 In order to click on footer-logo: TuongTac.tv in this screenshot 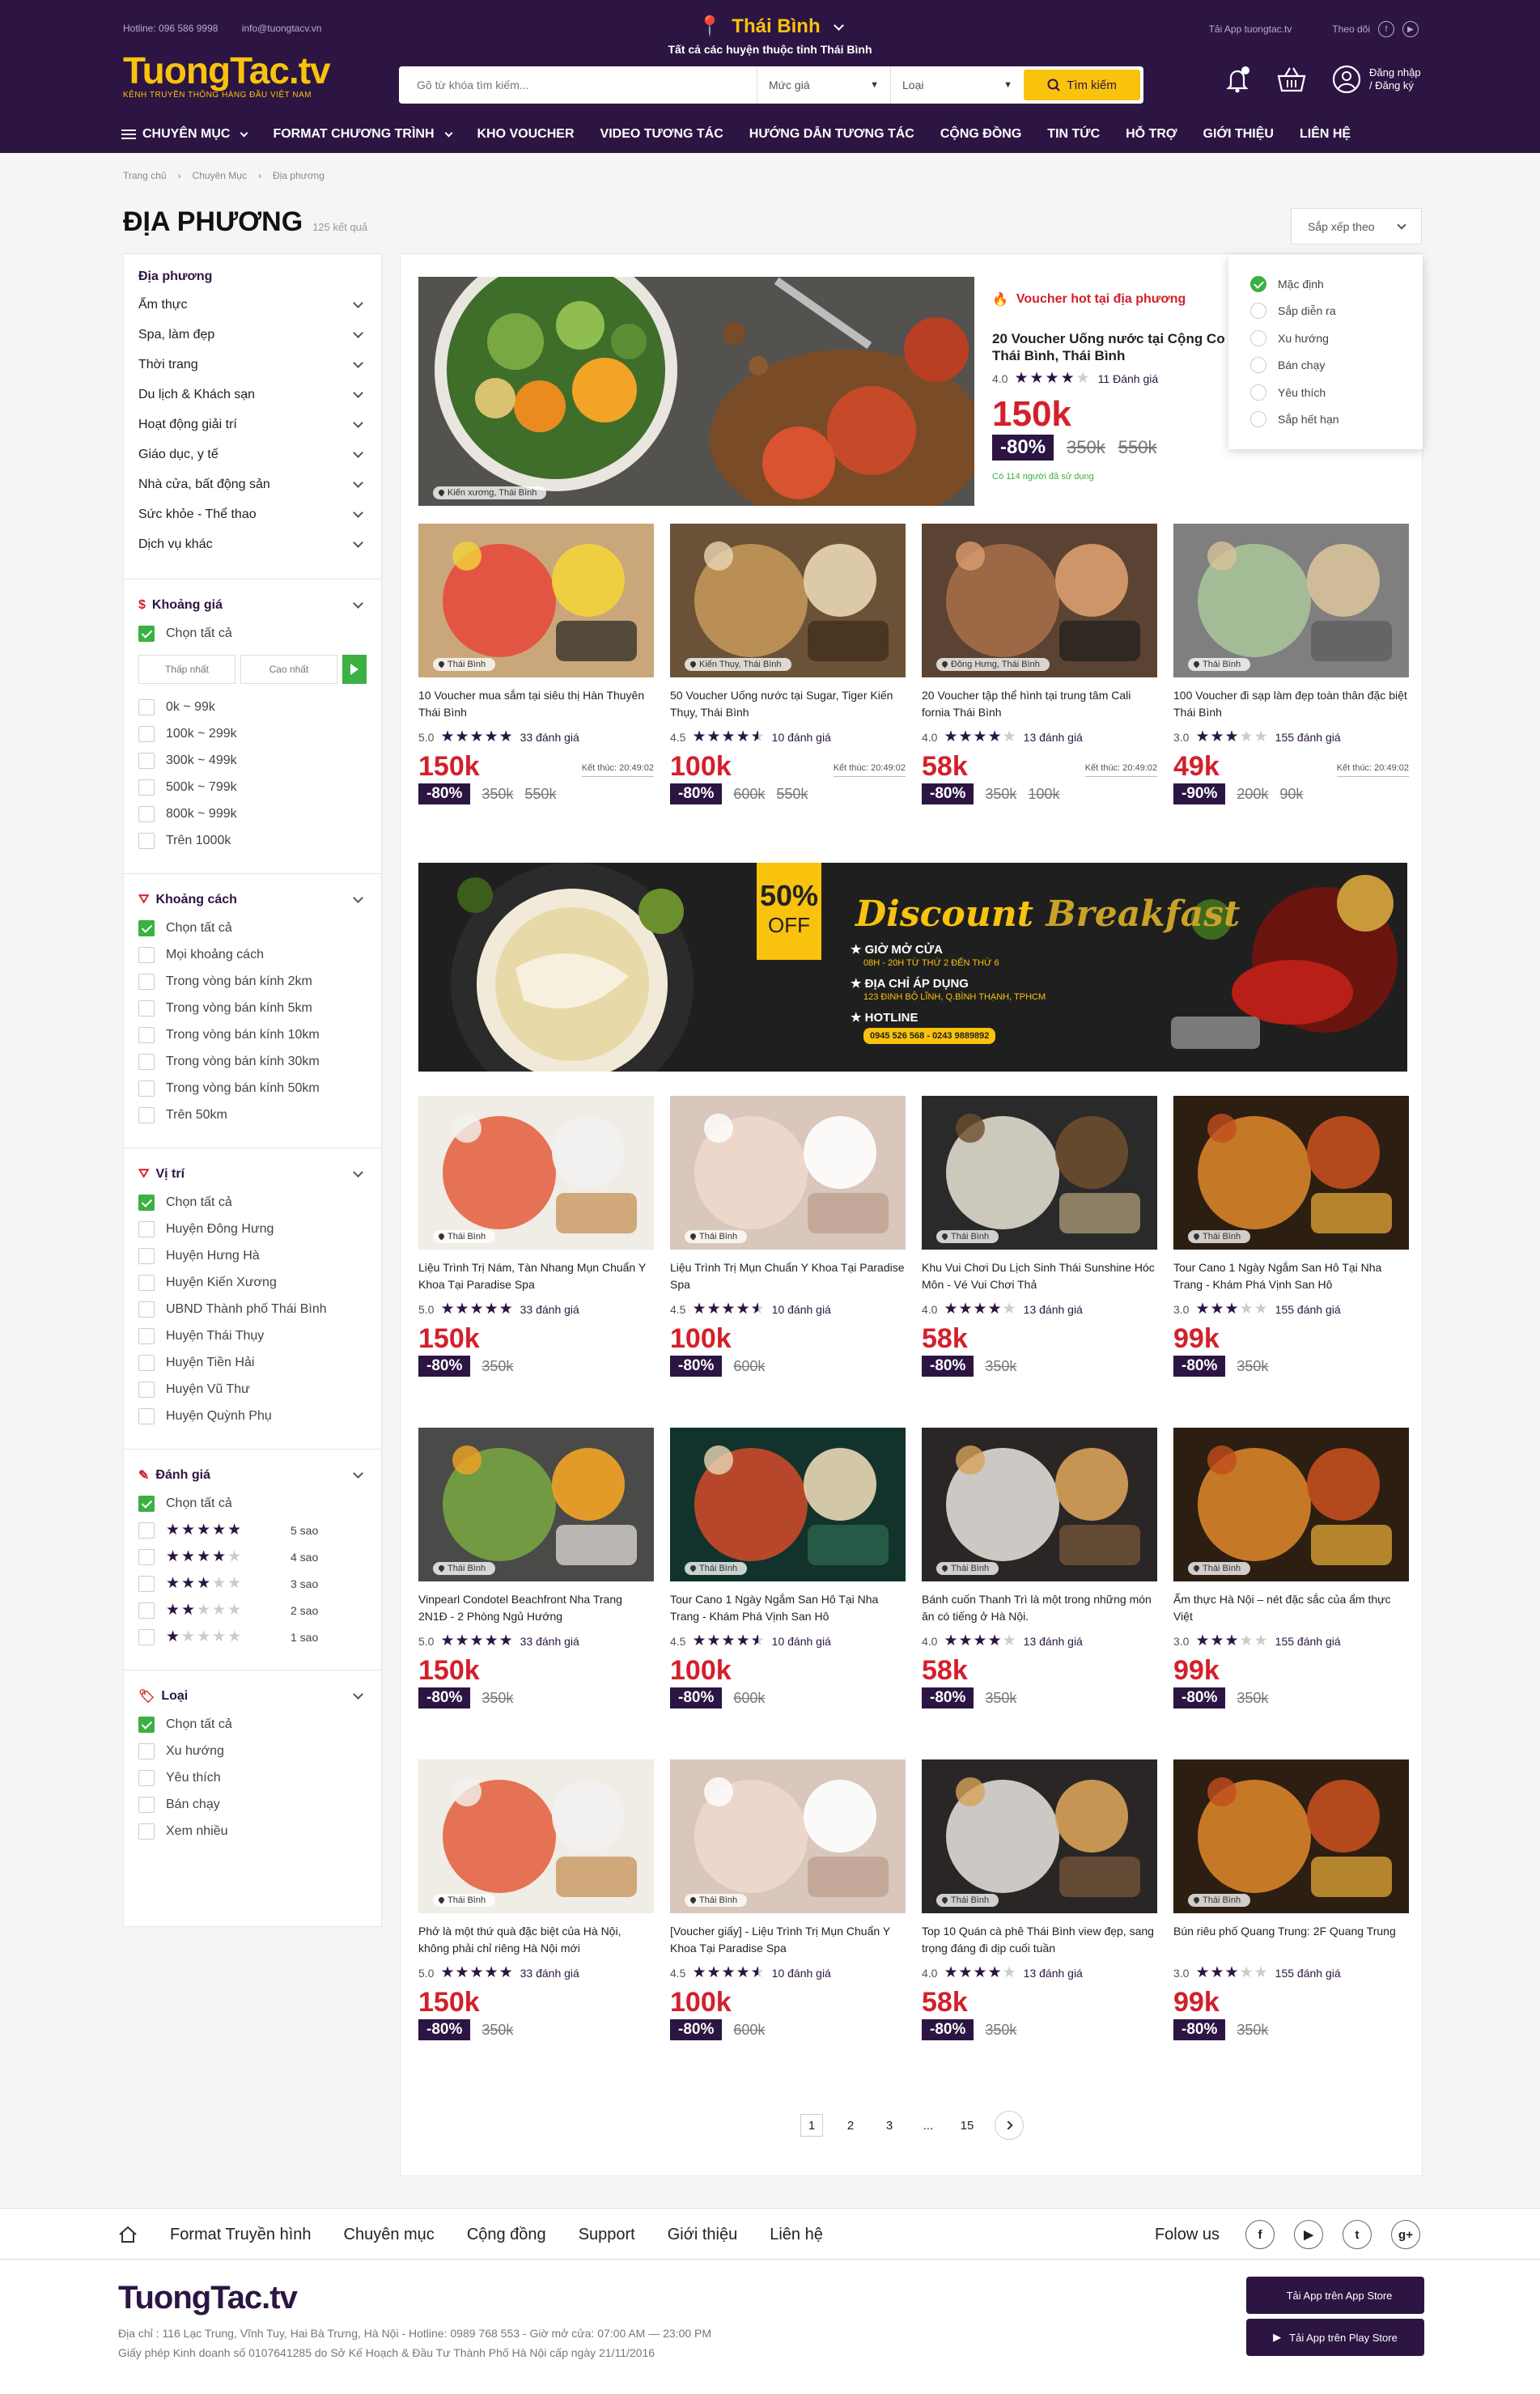, I will do `click(208, 2298)`.